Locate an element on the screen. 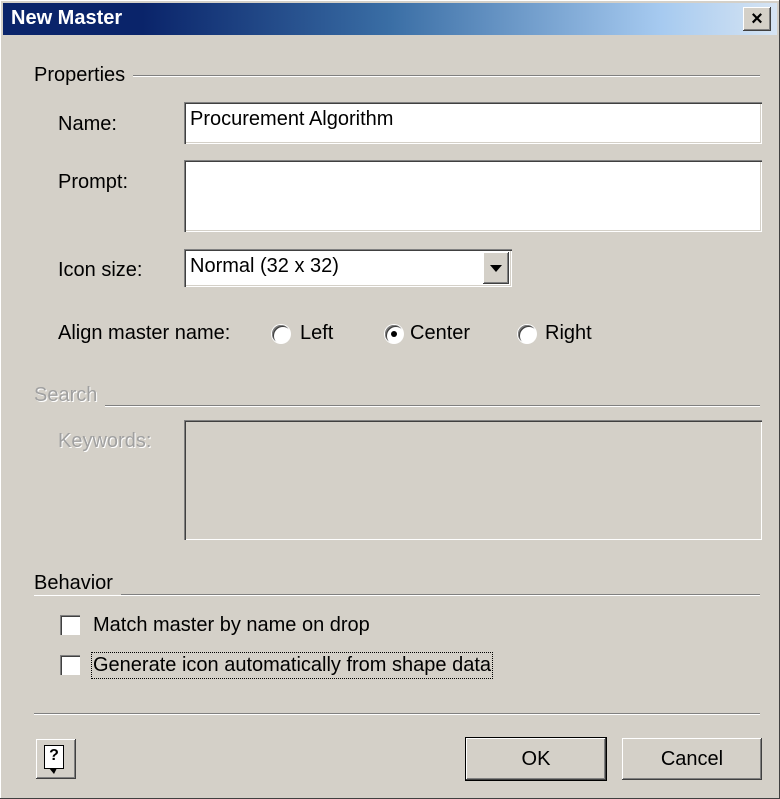 Image resolution: width=780 pixels, height=799 pixels. name-label: Name: is located at coordinates (87, 124).